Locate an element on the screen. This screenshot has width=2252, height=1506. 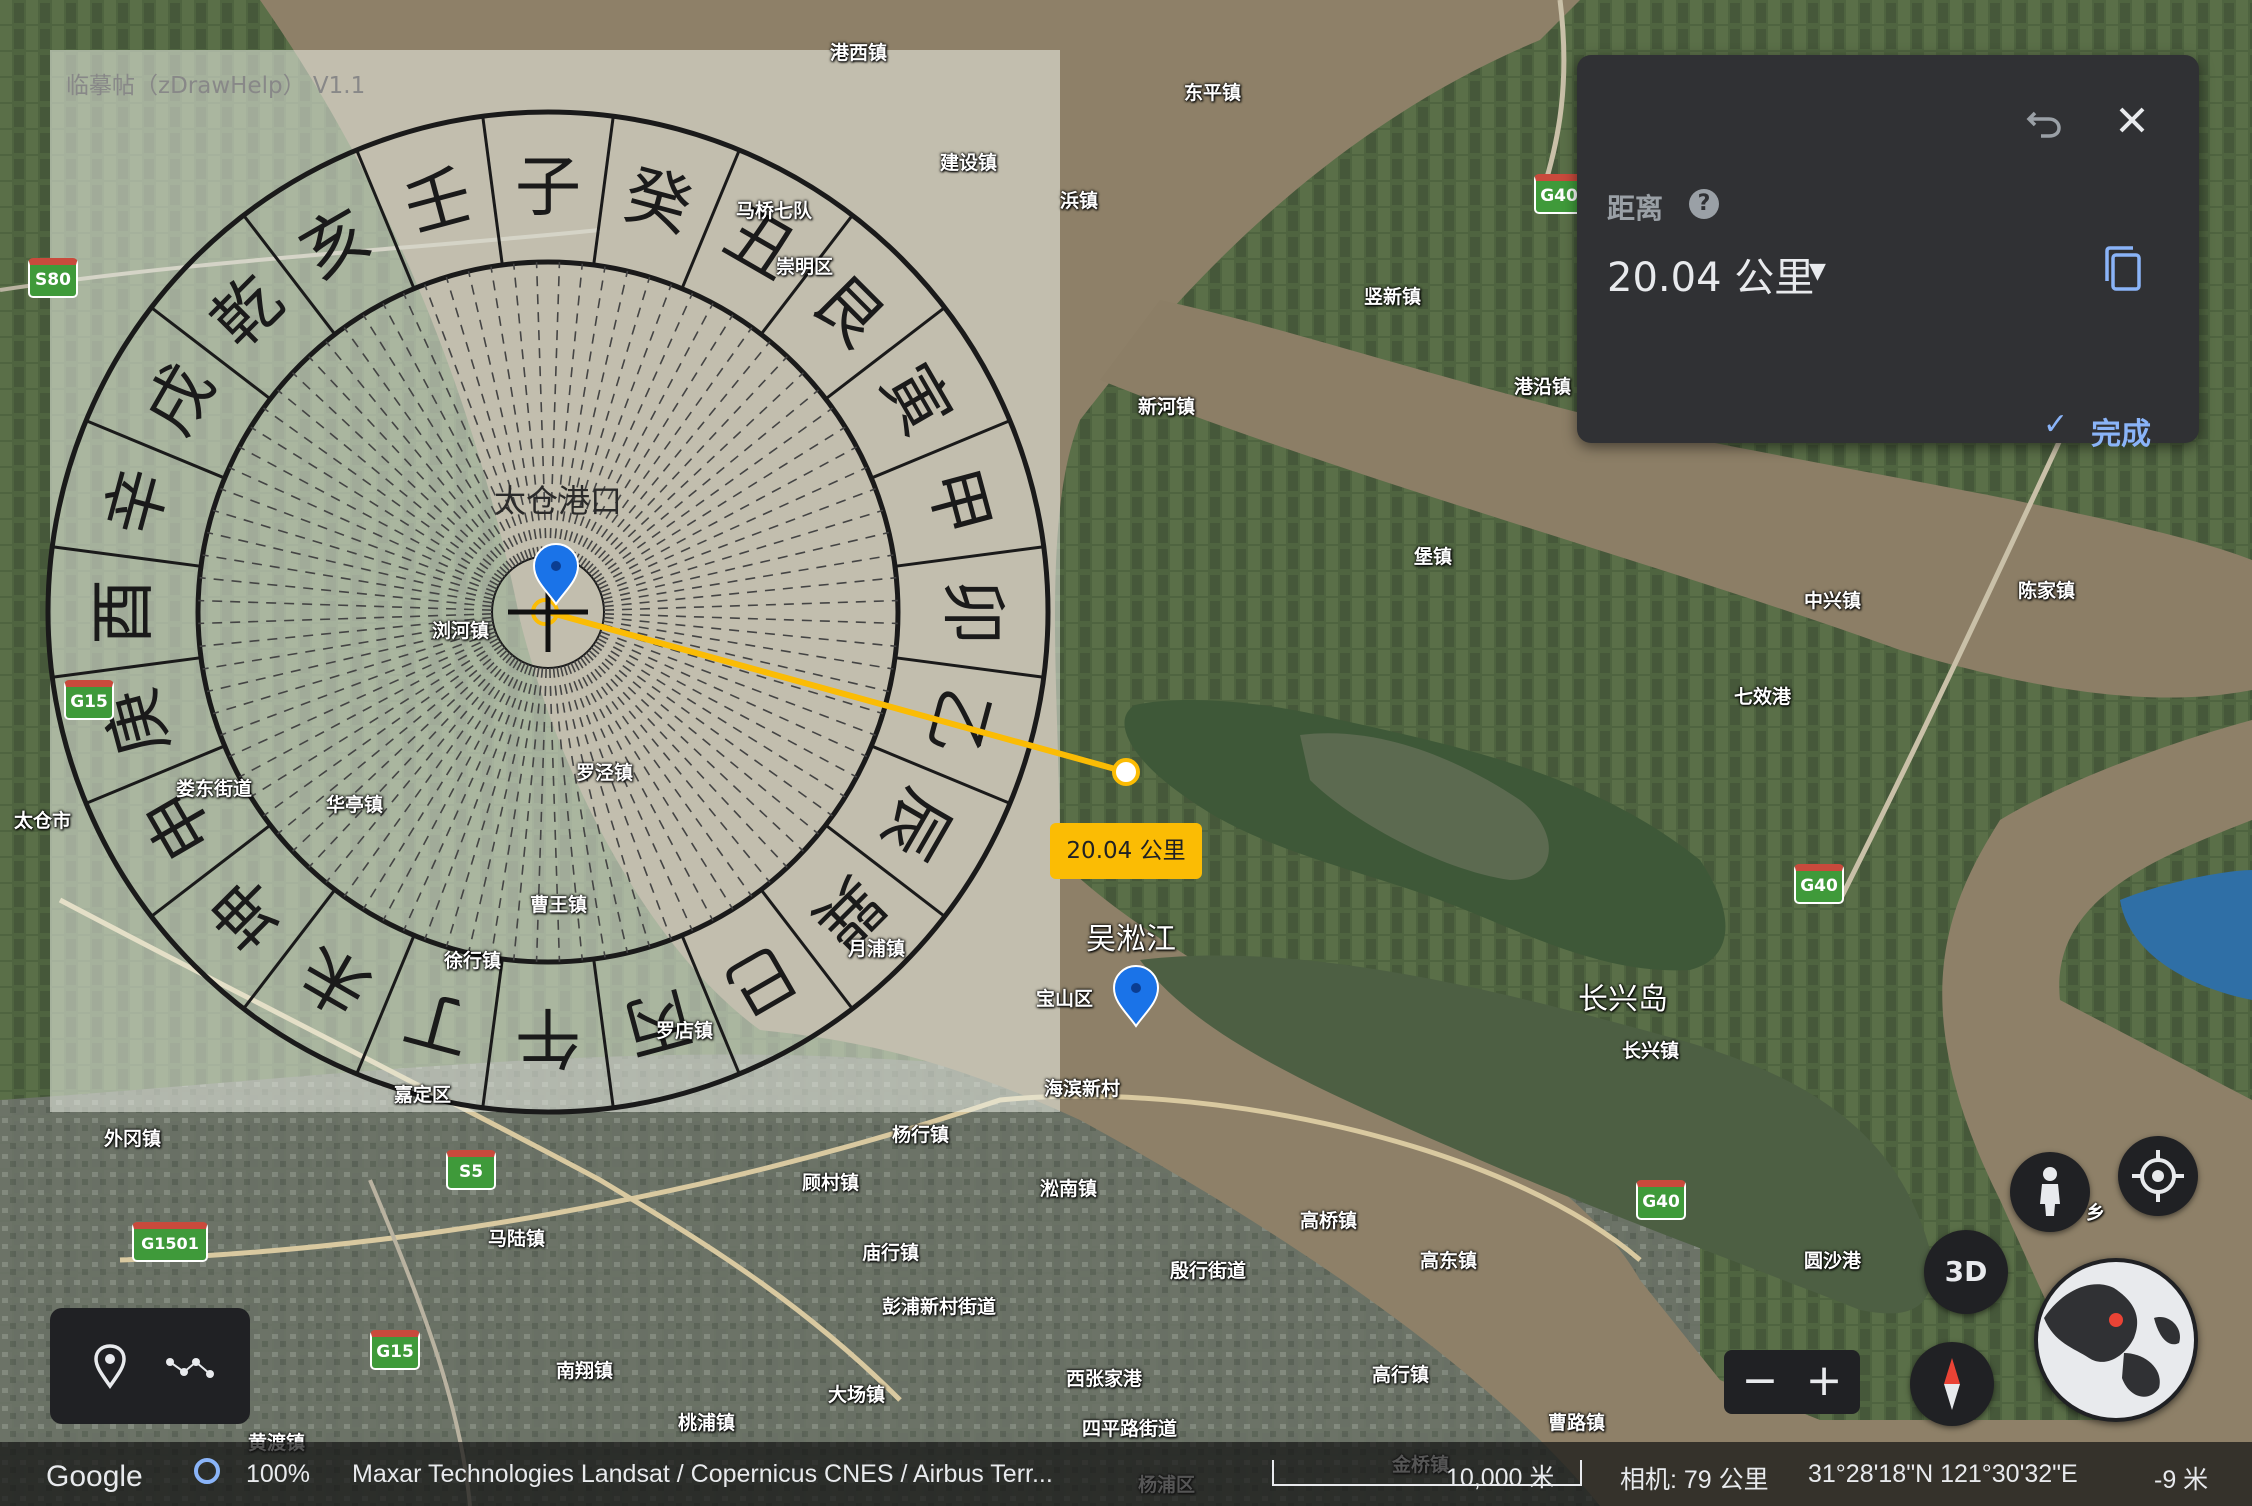
map-place-label: 娄东街道 is located at coordinates (214, 787).